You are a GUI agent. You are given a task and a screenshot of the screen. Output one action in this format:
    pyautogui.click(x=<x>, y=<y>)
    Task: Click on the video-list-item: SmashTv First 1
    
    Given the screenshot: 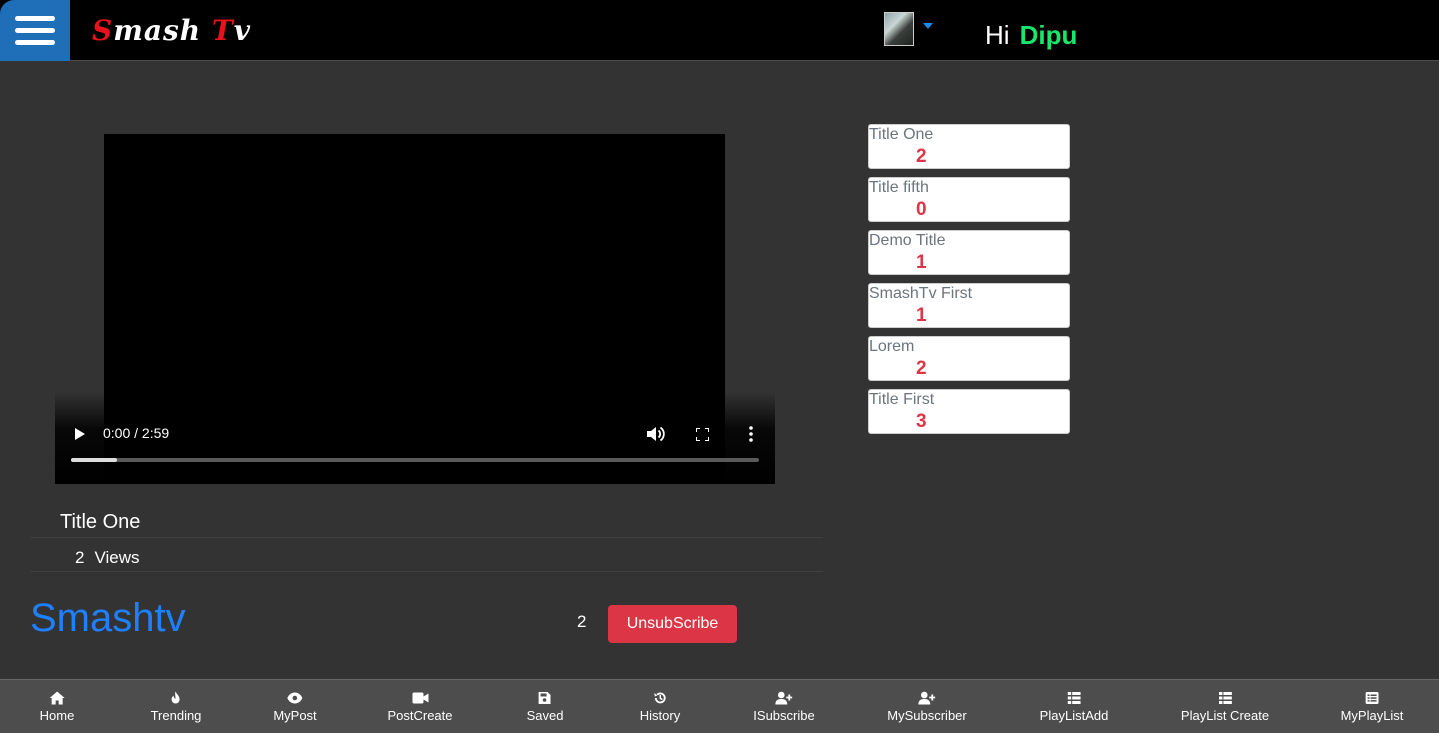 What is the action you would take?
    pyautogui.click(x=969, y=305)
    